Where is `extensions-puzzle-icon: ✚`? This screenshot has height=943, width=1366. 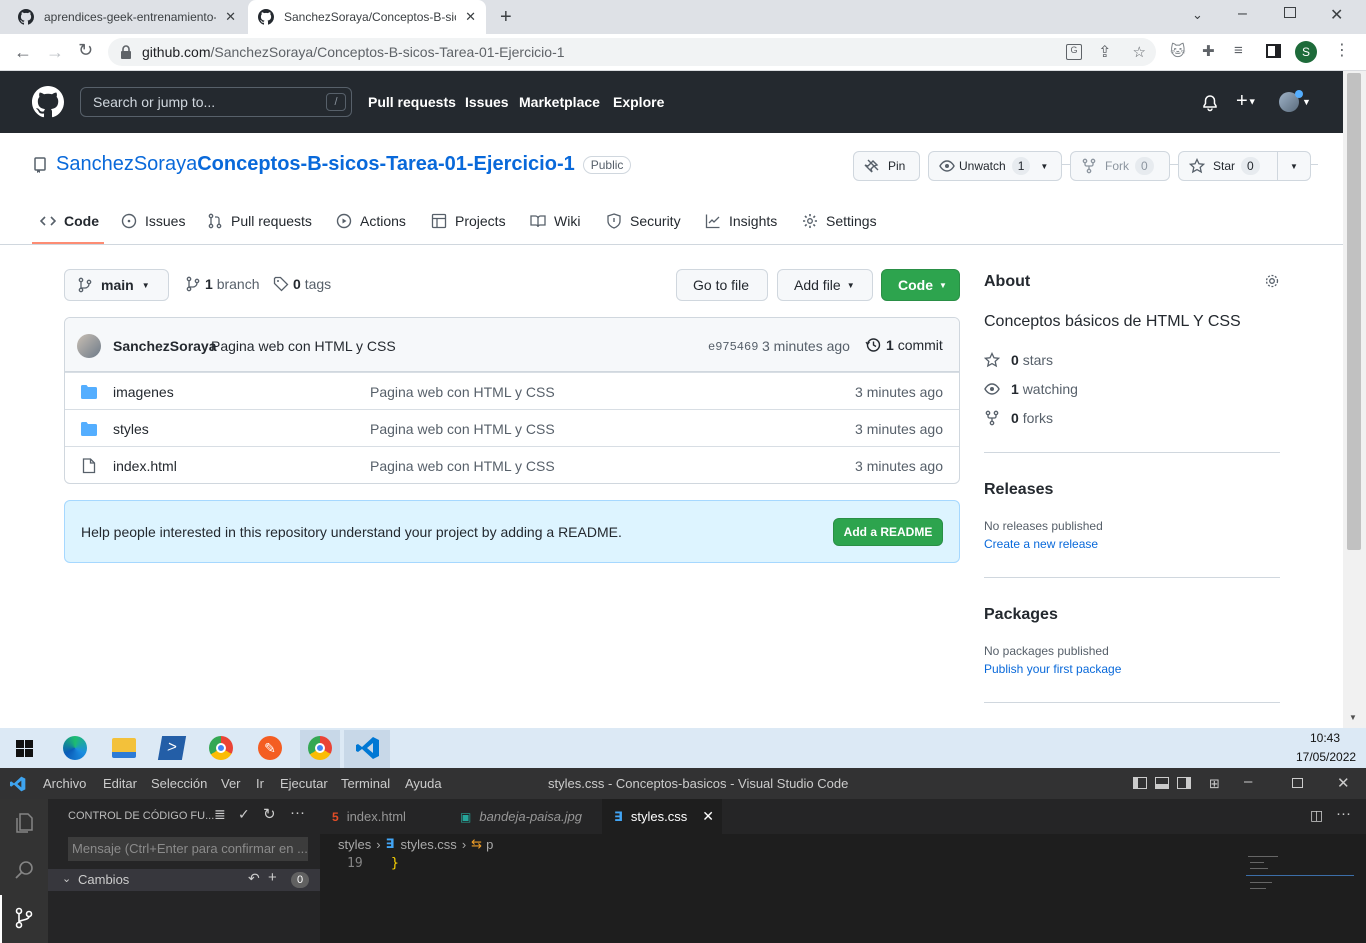
extensions-puzzle-icon: ✚ is located at coordinates (1208, 51).